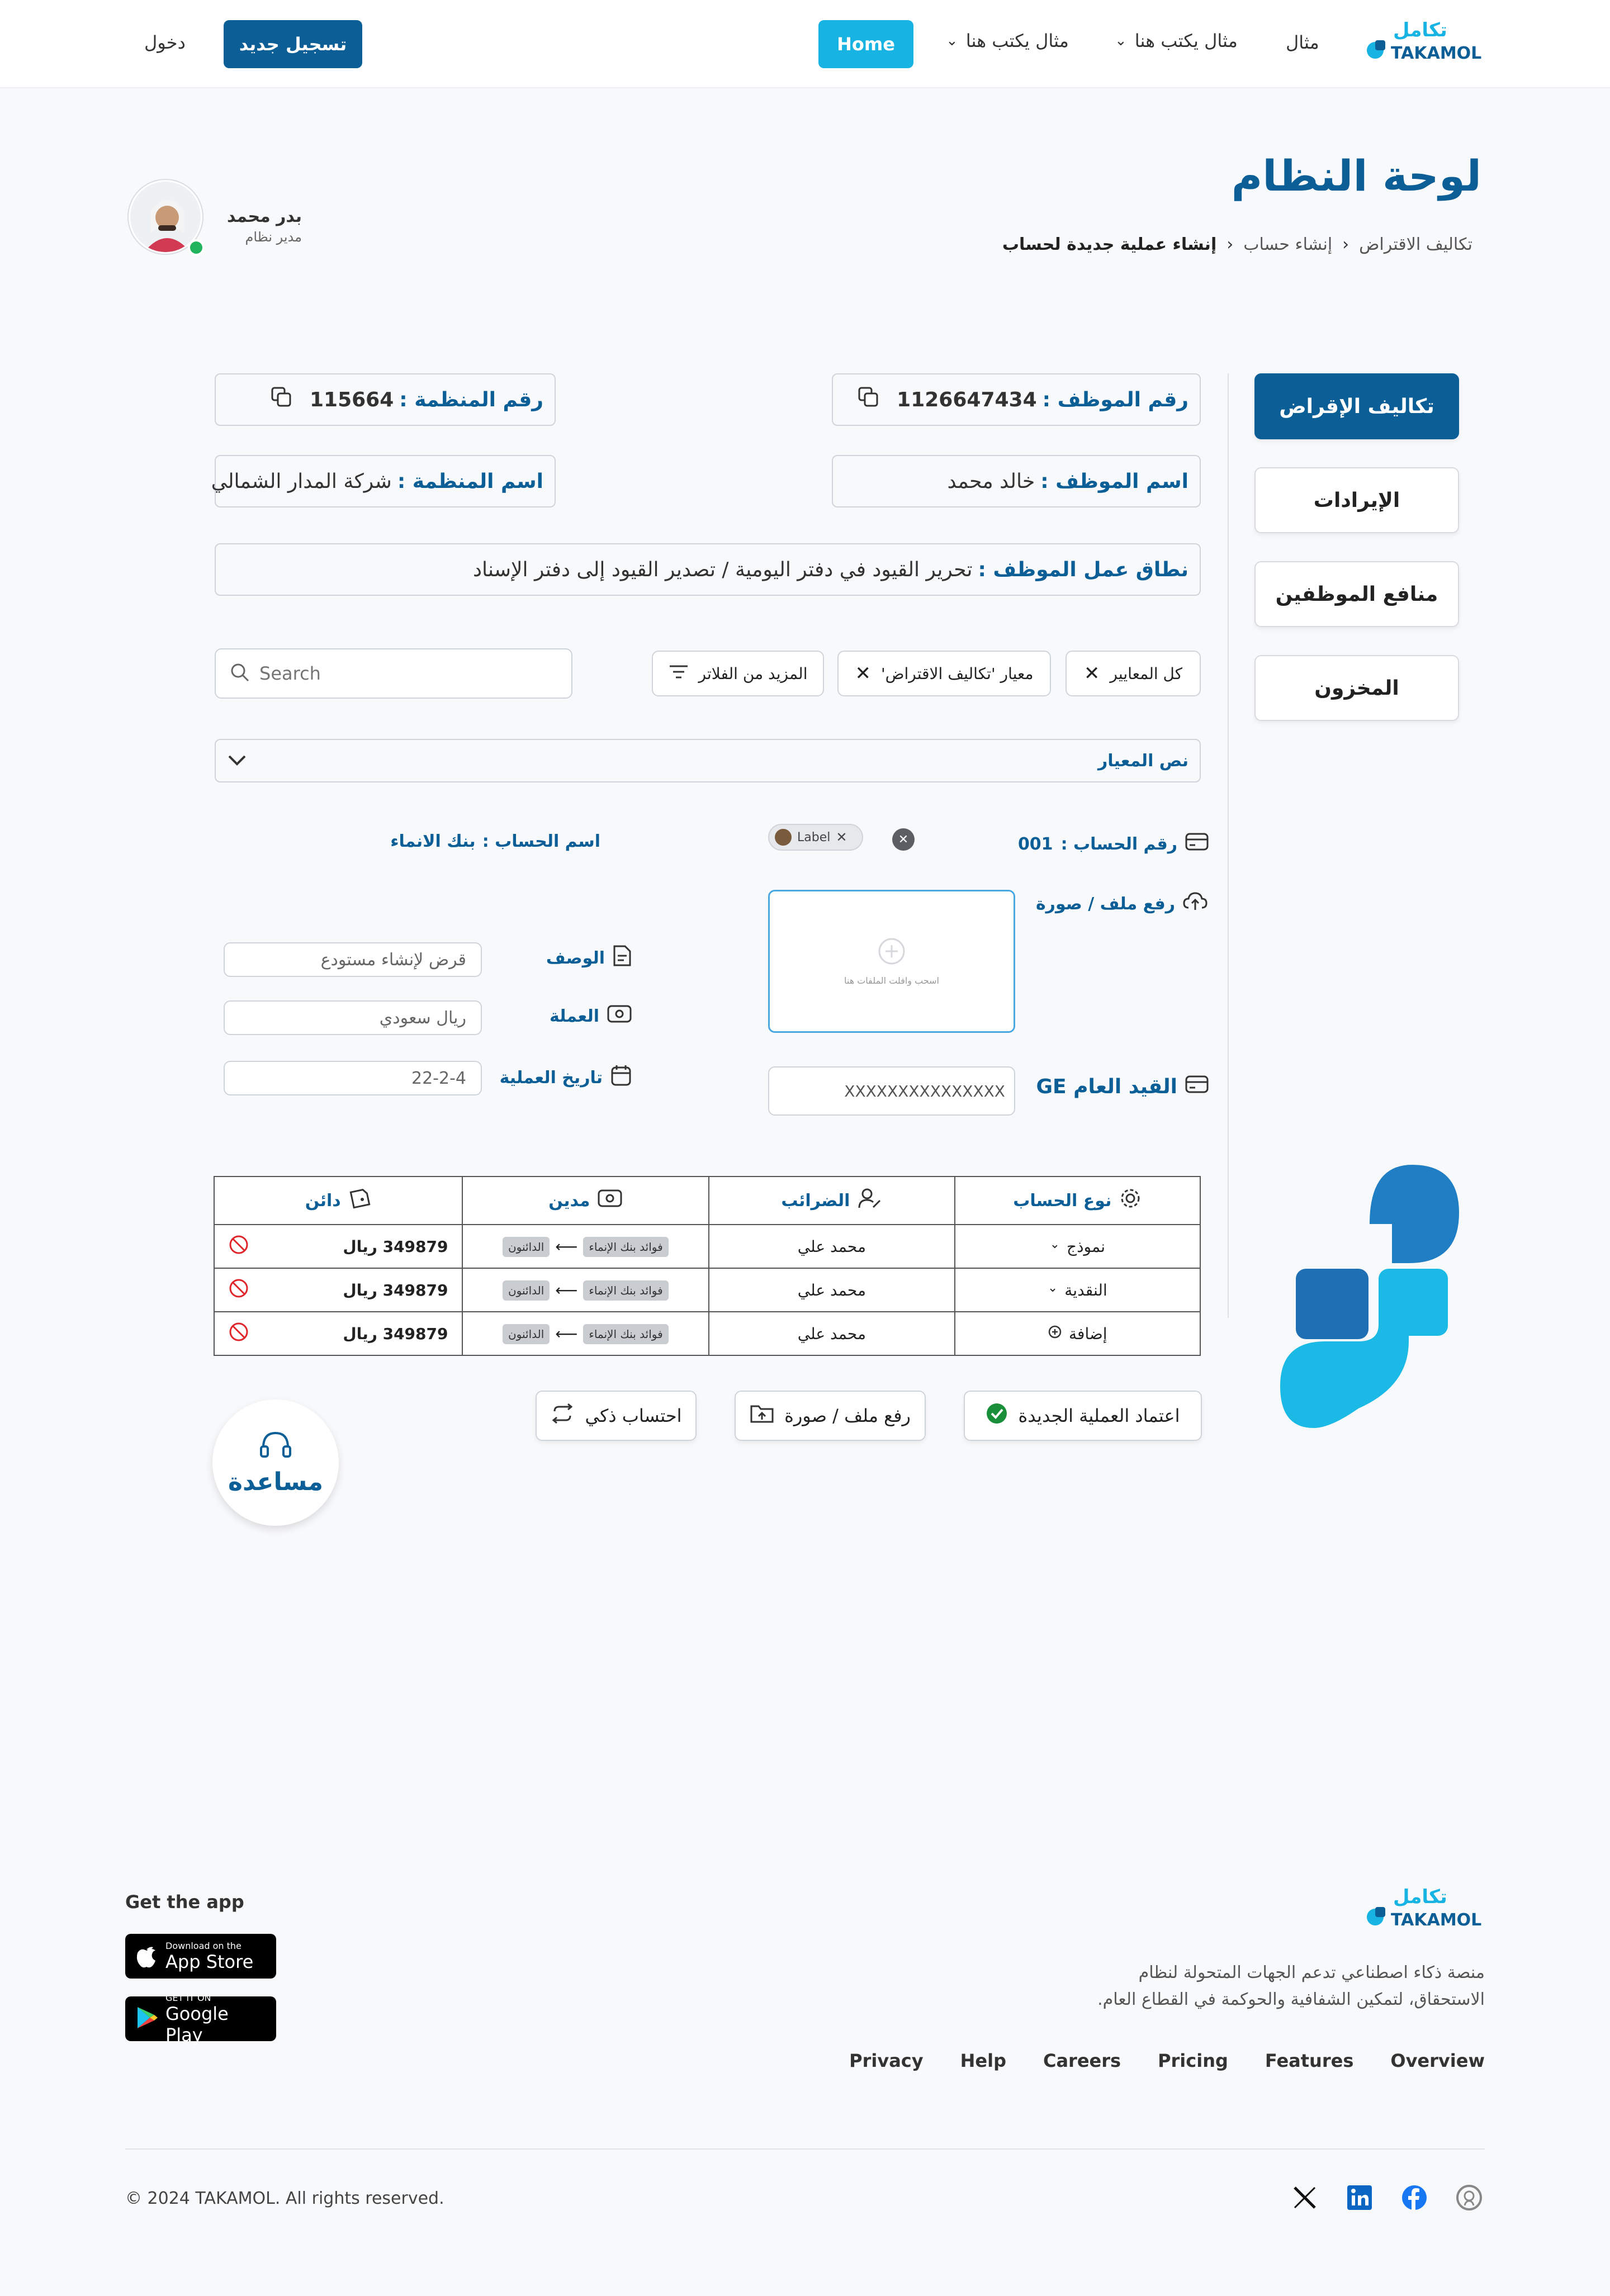 The width and height of the screenshot is (1610, 2296). I want to click on footer-link-features: Features, so click(1309, 2060).